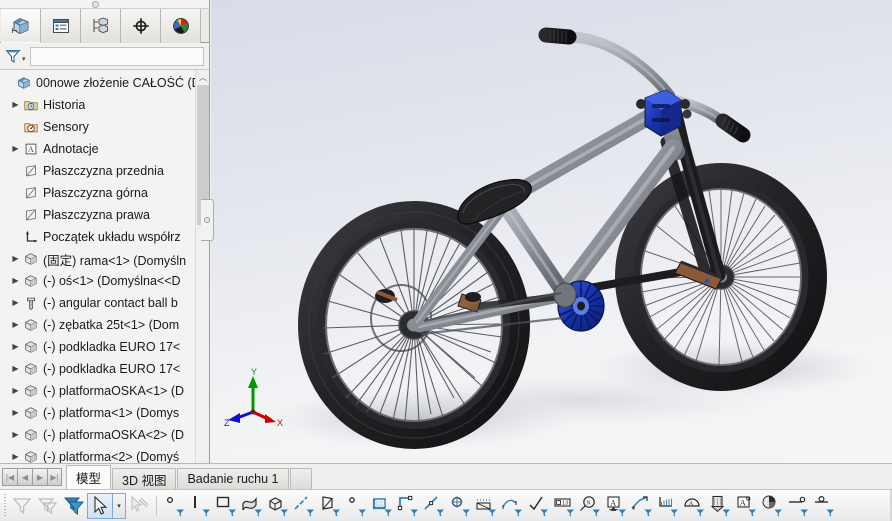  Describe the element at coordinates (434, 506) in the screenshot. I see `filter-midpoints-button` at that location.